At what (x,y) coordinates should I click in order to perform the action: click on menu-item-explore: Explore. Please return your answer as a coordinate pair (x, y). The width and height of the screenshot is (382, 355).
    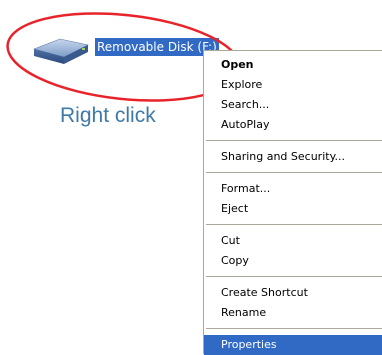
    Looking at the image, I should click on (293, 85).